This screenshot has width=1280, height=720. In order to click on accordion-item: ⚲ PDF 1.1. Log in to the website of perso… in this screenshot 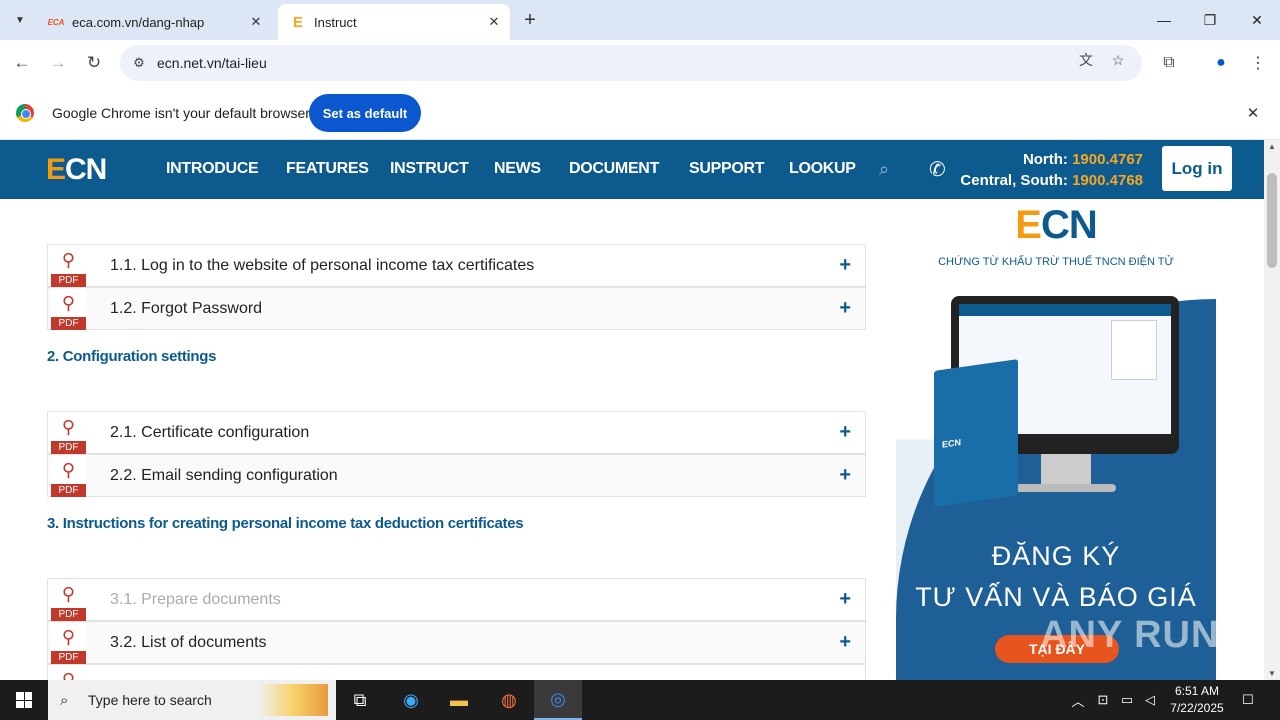, I will do `click(456, 265)`.